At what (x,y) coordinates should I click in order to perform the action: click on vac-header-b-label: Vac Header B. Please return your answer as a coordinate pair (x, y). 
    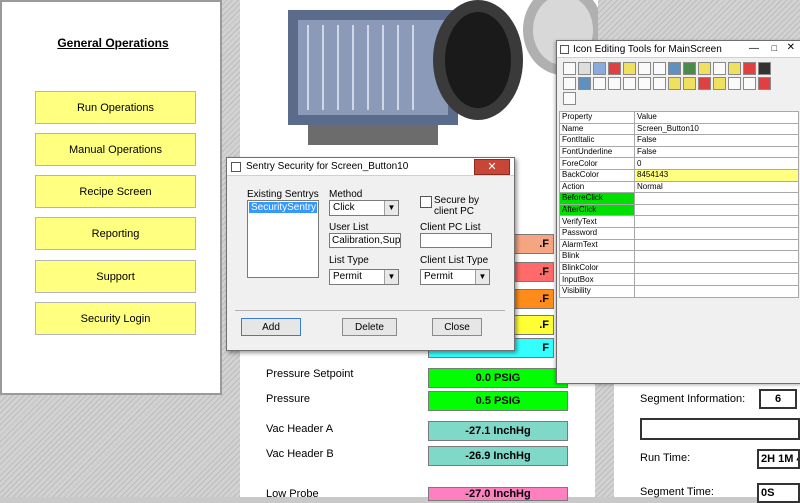
    Looking at the image, I should click on (300, 454).